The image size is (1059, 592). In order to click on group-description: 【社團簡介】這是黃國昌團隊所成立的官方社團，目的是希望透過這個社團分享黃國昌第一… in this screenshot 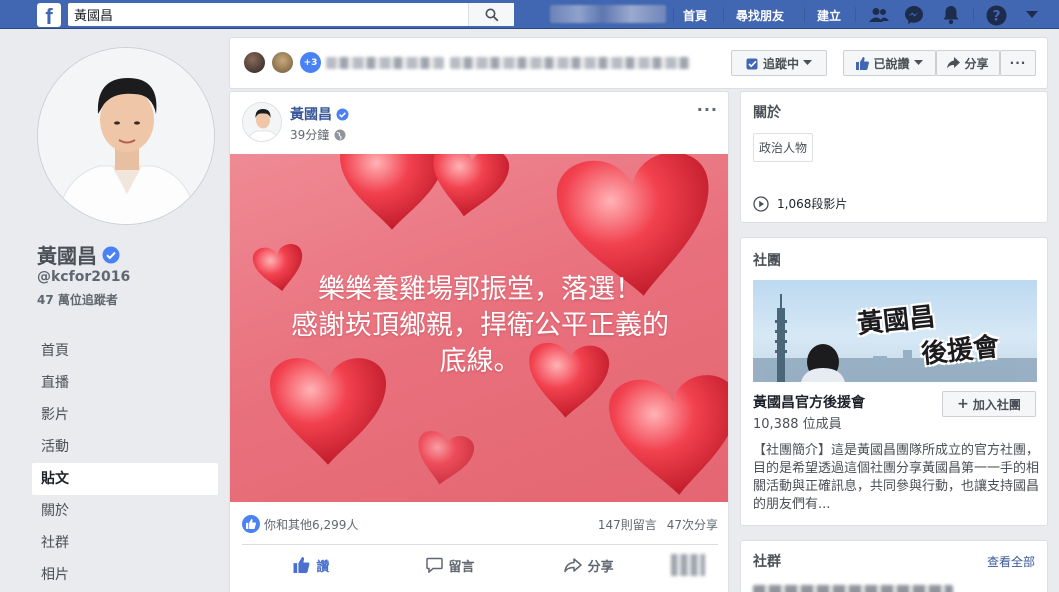, I will do `click(896, 477)`.